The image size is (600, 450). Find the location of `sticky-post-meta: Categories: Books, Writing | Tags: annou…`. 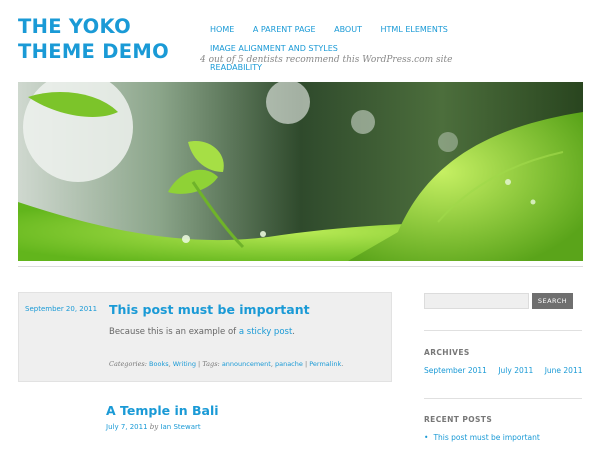

sticky-post-meta: Categories: Books, Writing | Tags: annou… is located at coordinates (226, 364).